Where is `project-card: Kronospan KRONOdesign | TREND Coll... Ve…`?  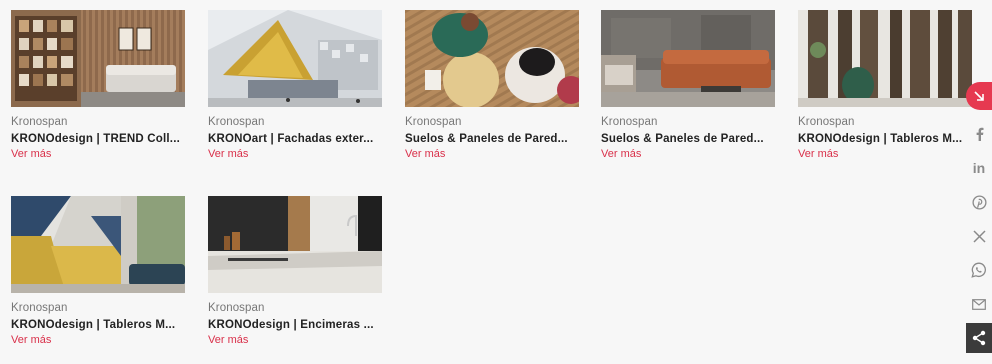
project-card: Kronospan KRONOdesign | TREND Coll... Ve… is located at coordinates (98, 85).